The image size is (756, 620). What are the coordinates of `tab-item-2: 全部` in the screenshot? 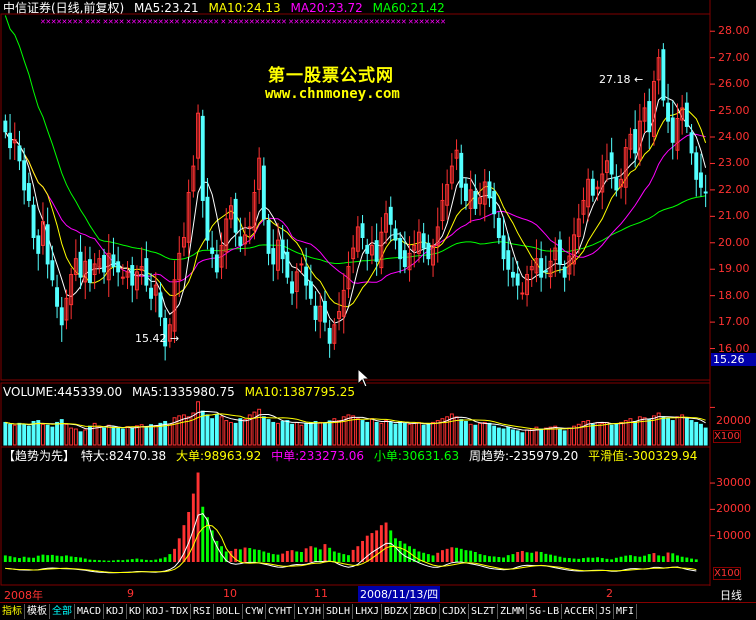 It's located at (62, 611).